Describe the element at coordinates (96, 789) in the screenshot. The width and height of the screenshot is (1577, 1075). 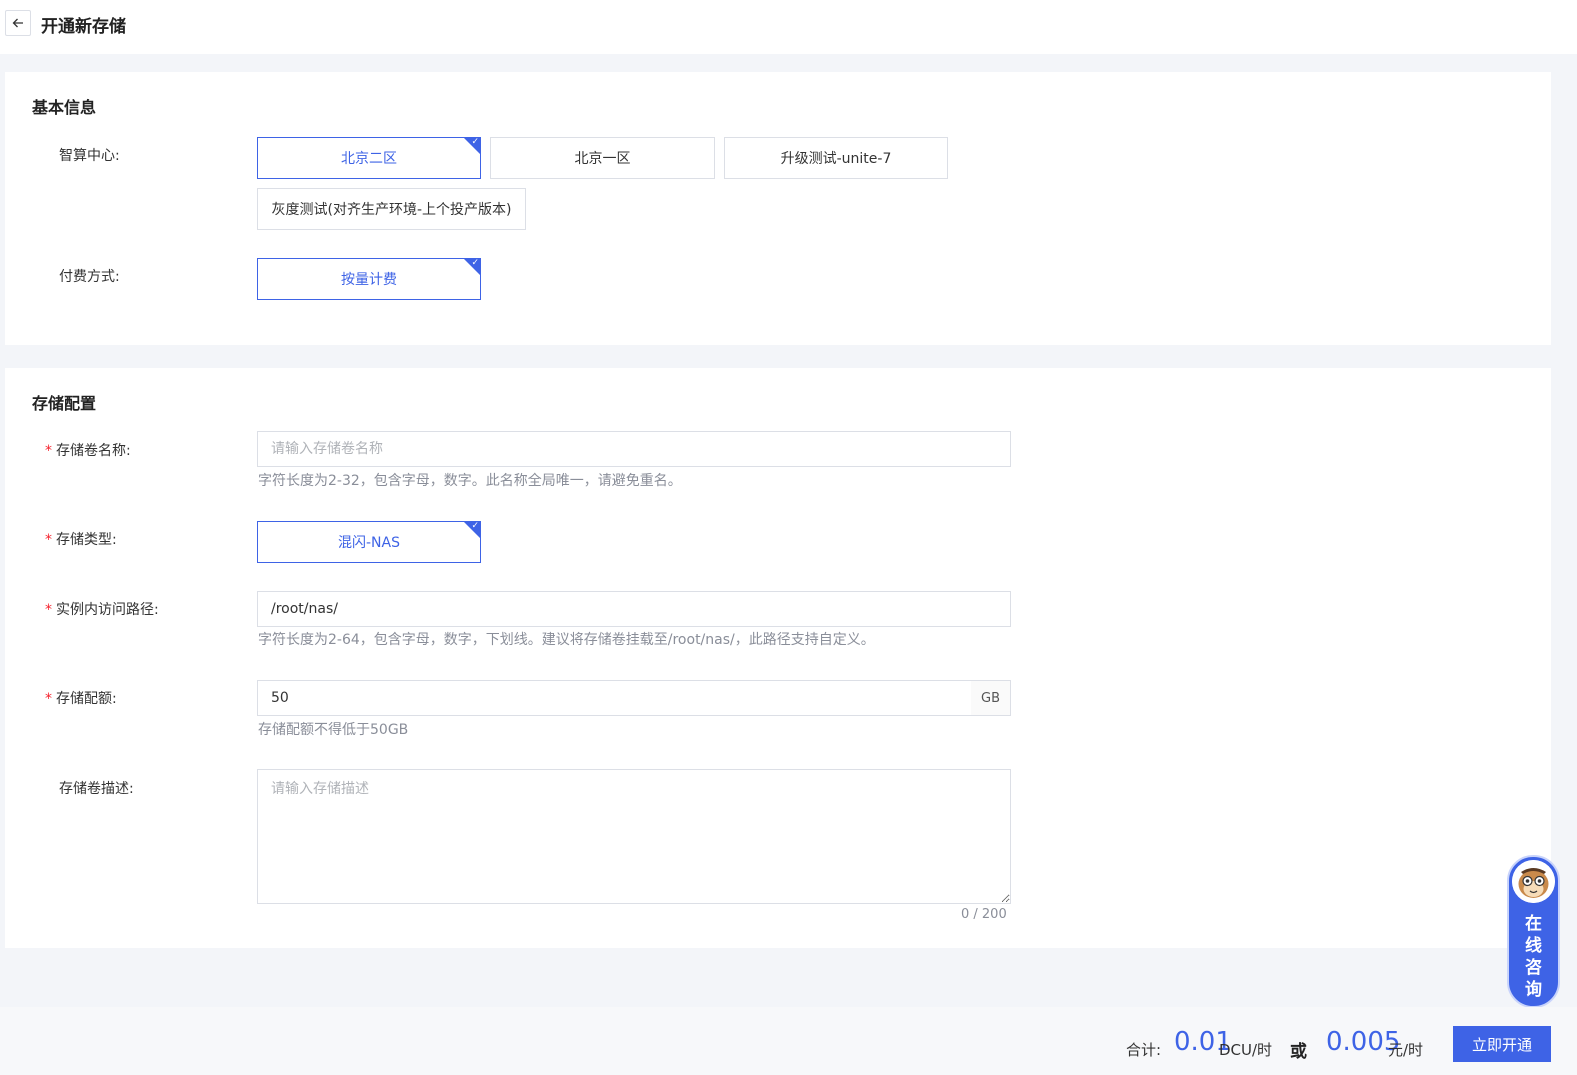
I see `description-label: 存储卷描述:` at that location.